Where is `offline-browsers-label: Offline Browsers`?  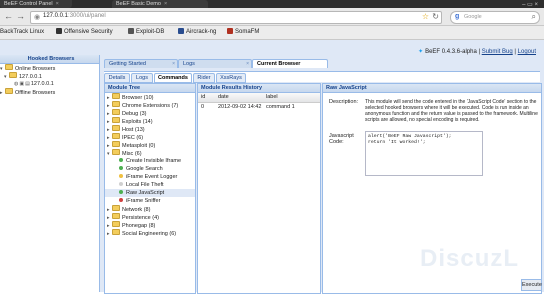 offline-browsers-label: Offline Browsers is located at coordinates (35, 93).